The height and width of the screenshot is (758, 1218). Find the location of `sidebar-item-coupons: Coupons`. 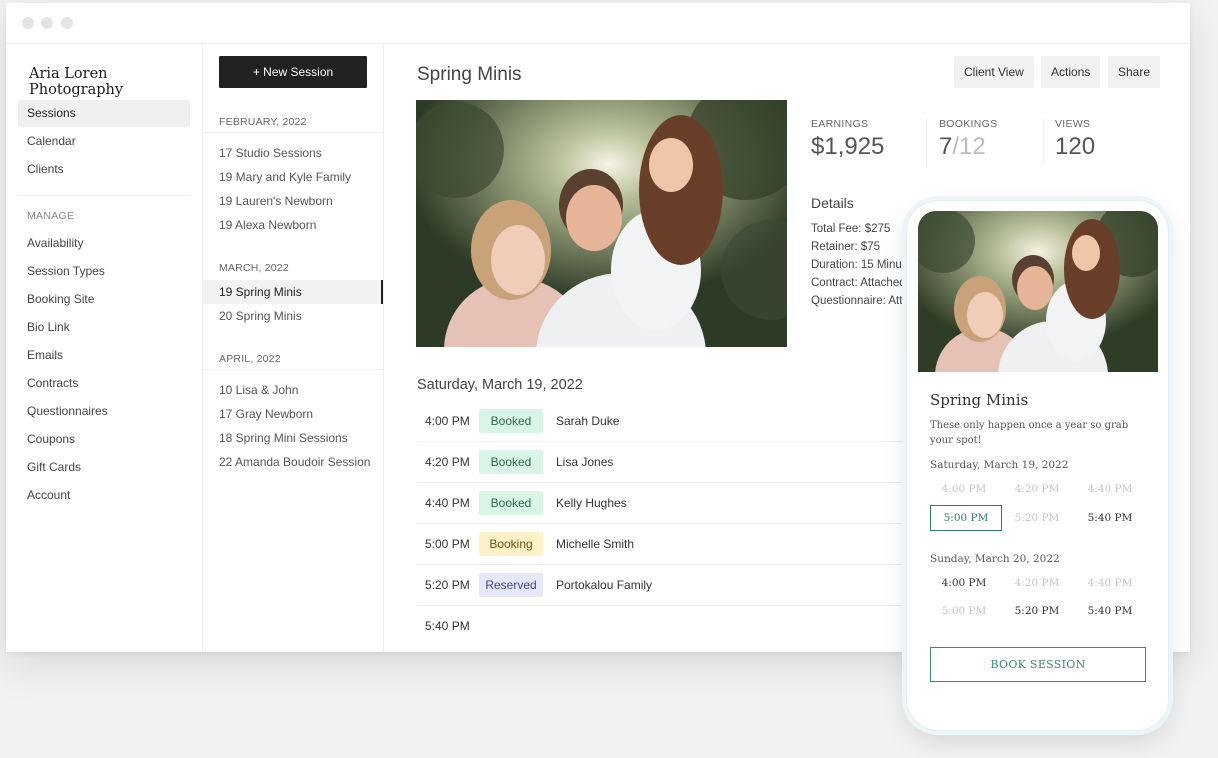

sidebar-item-coupons: Coupons is located at coordinates (104, 439).